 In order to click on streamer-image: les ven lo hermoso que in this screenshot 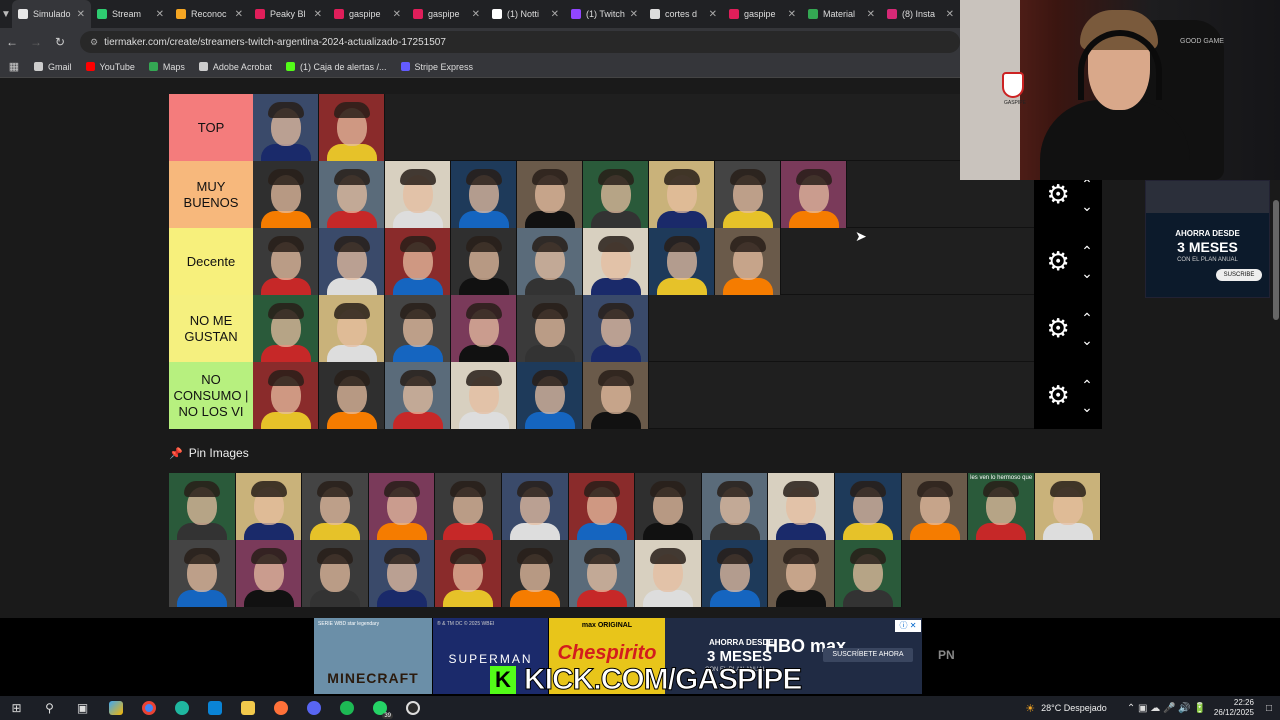, I will do `click(1001, 506)`.